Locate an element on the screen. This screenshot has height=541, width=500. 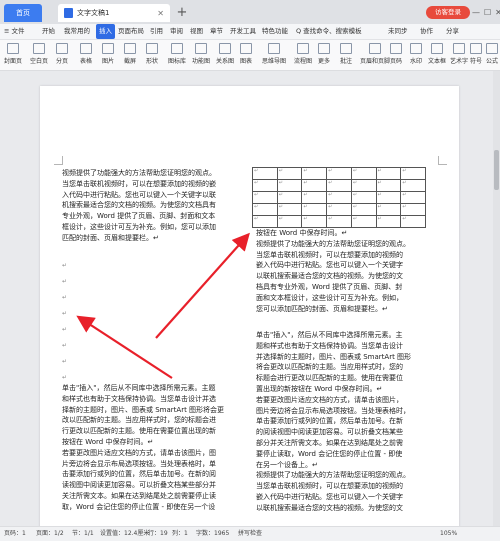
textbox-button: 文本框 is located at coordinates (437, 54).